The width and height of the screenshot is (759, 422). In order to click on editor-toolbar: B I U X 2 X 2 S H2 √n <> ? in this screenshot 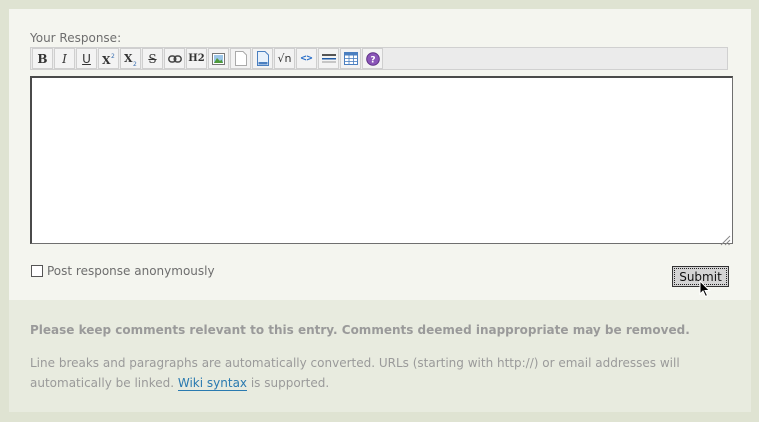, I will do `click(379, 58)`.